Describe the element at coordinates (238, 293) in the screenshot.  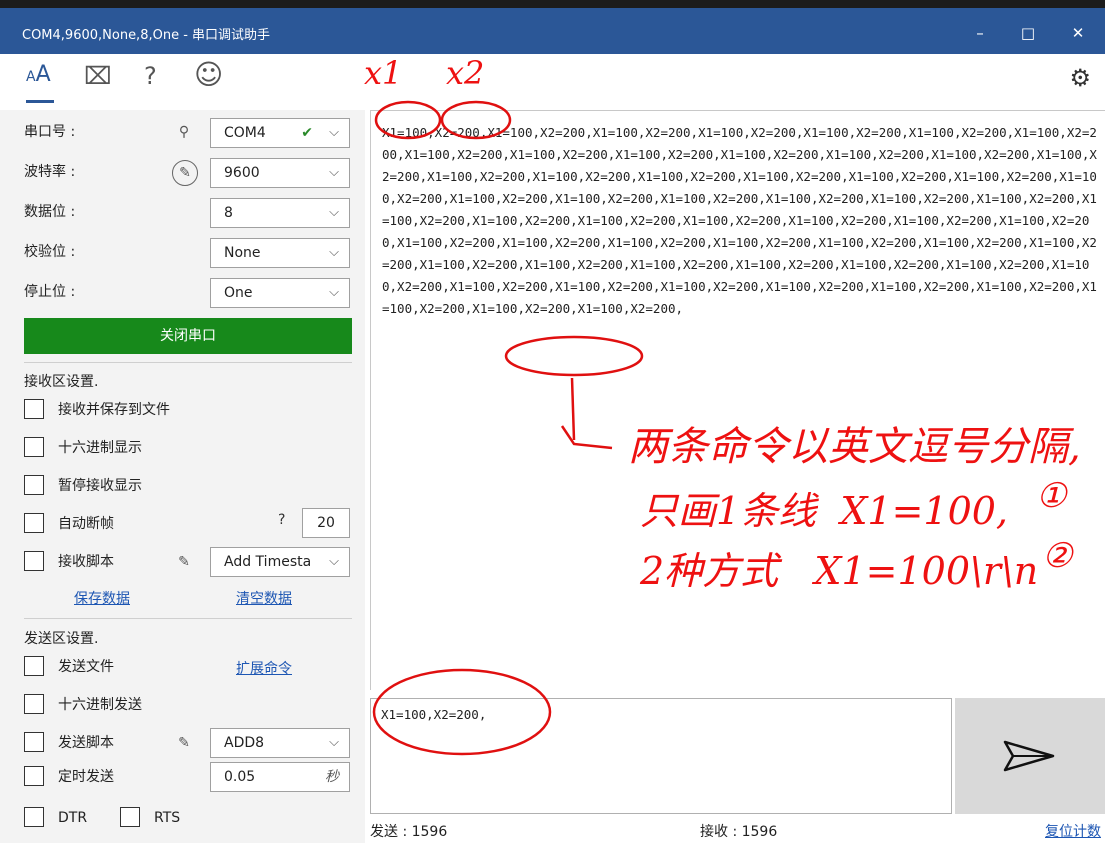
I see `stopbits-value: One` at that location.